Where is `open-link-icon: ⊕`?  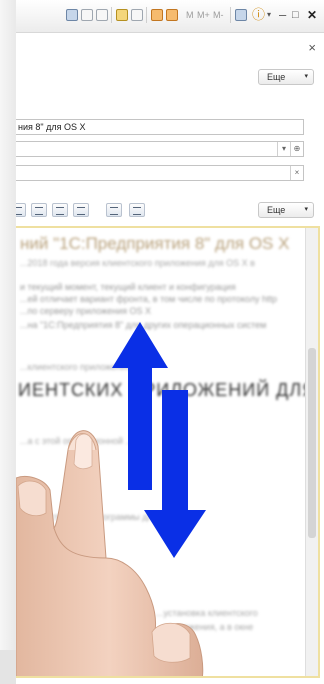
open-link-icon: ⊕ is located at coordinates (296, 149).